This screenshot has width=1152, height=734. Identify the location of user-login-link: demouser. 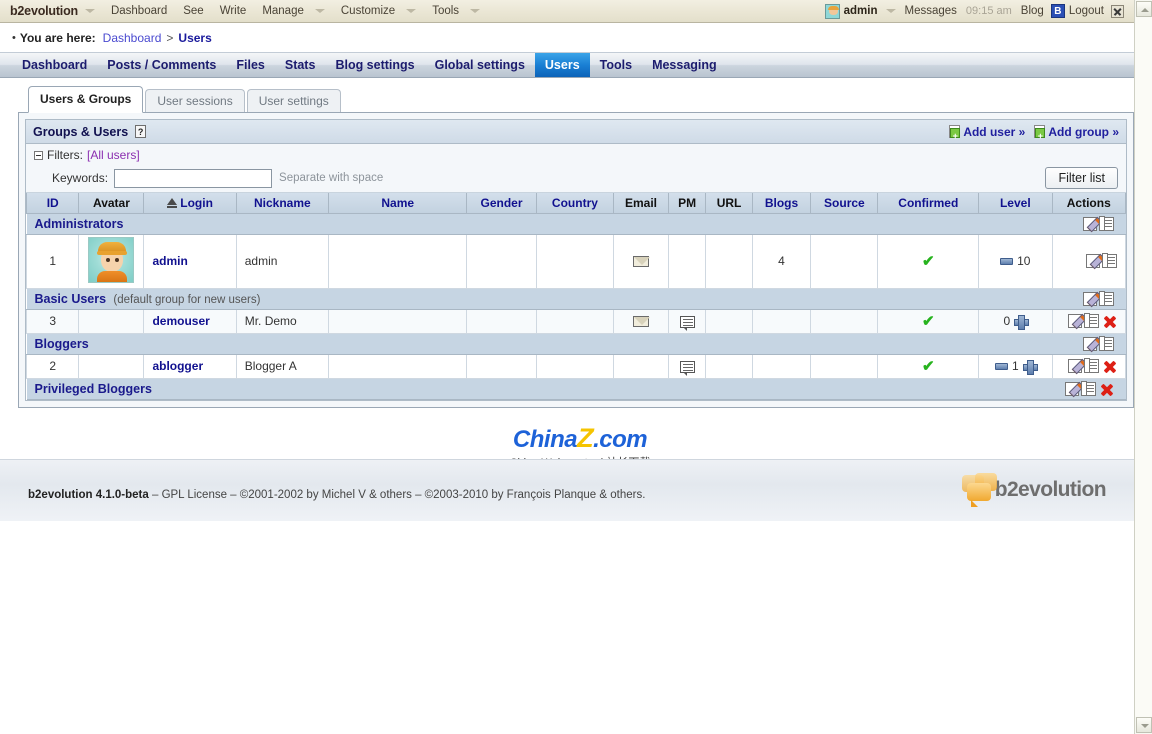
(180, 321).